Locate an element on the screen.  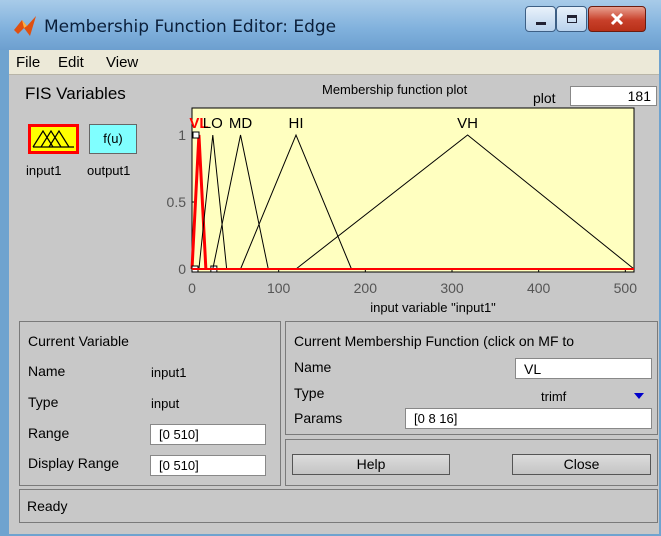
variable-type-value: input is located at coordinates (165, 403).